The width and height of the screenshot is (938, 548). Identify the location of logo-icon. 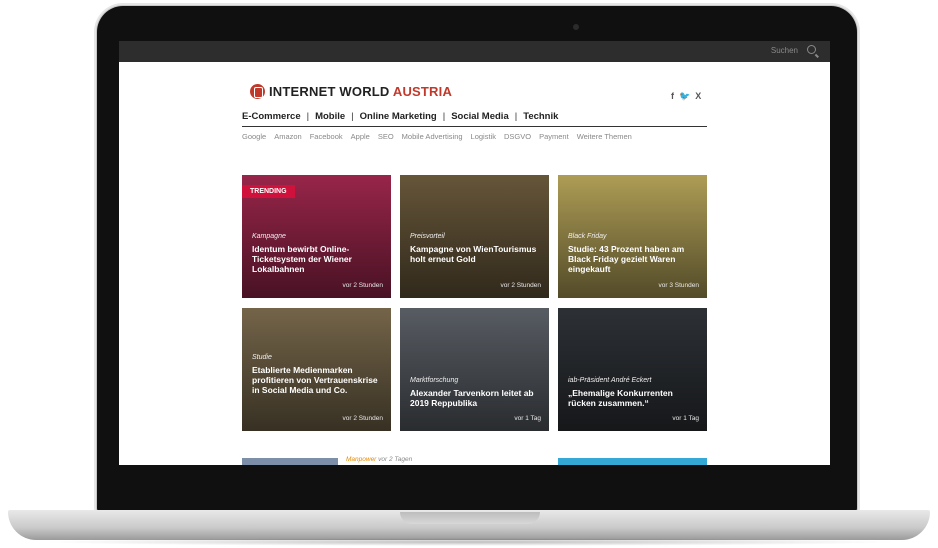
(257, 91).